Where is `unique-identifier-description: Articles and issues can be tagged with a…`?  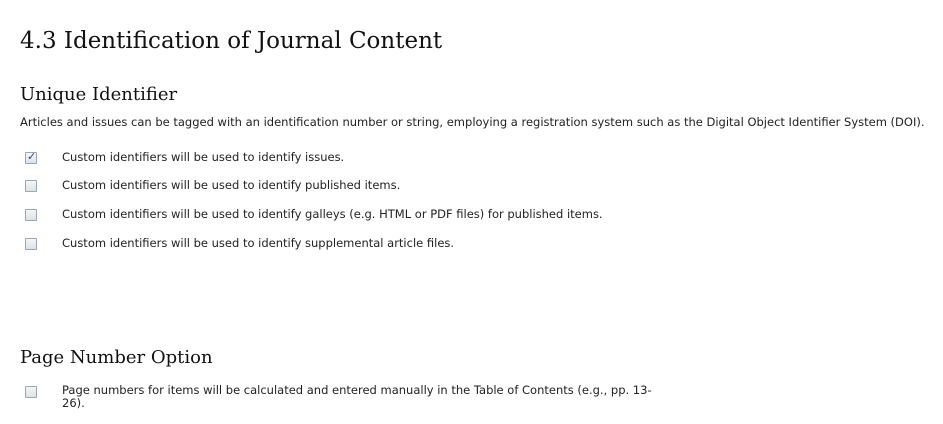 unique-identifier-description: Articles and issues can be tagged with a… is located at coordinates (472, 122).